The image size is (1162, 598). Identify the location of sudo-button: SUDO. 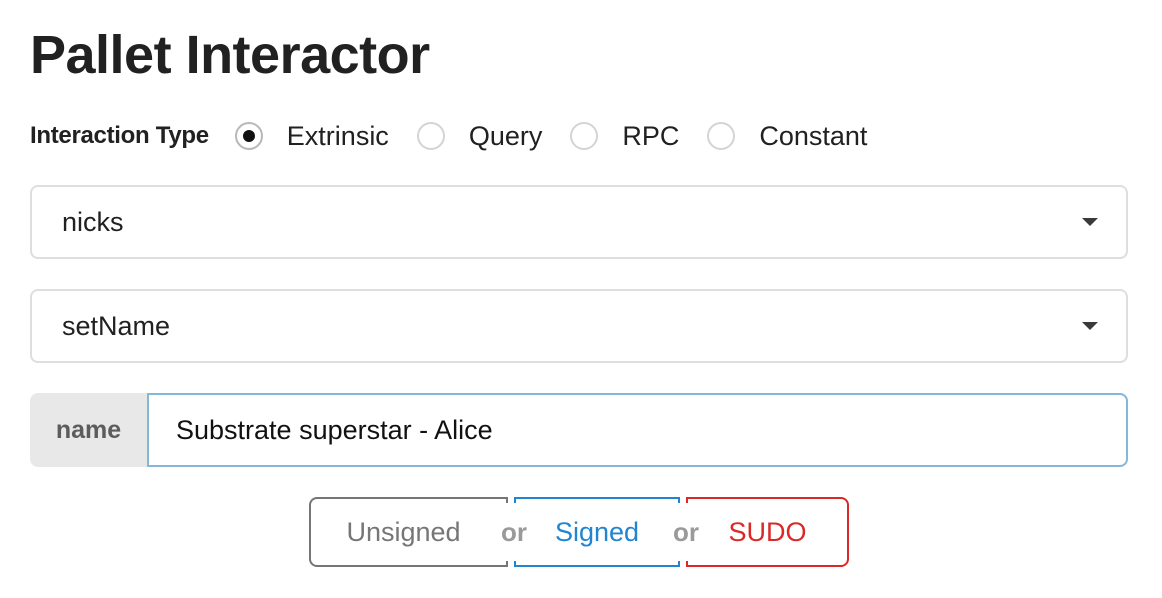
(767, 532).